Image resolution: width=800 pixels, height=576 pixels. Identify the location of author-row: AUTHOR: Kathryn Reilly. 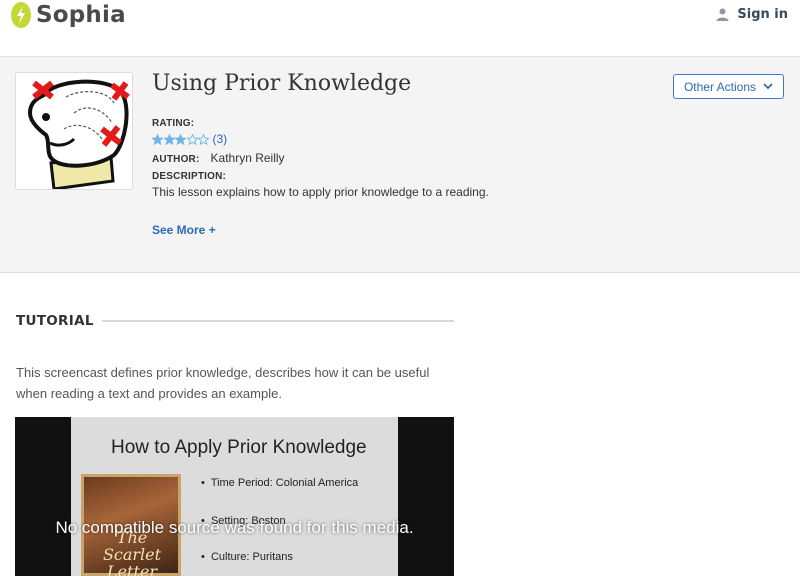
(218, 158).